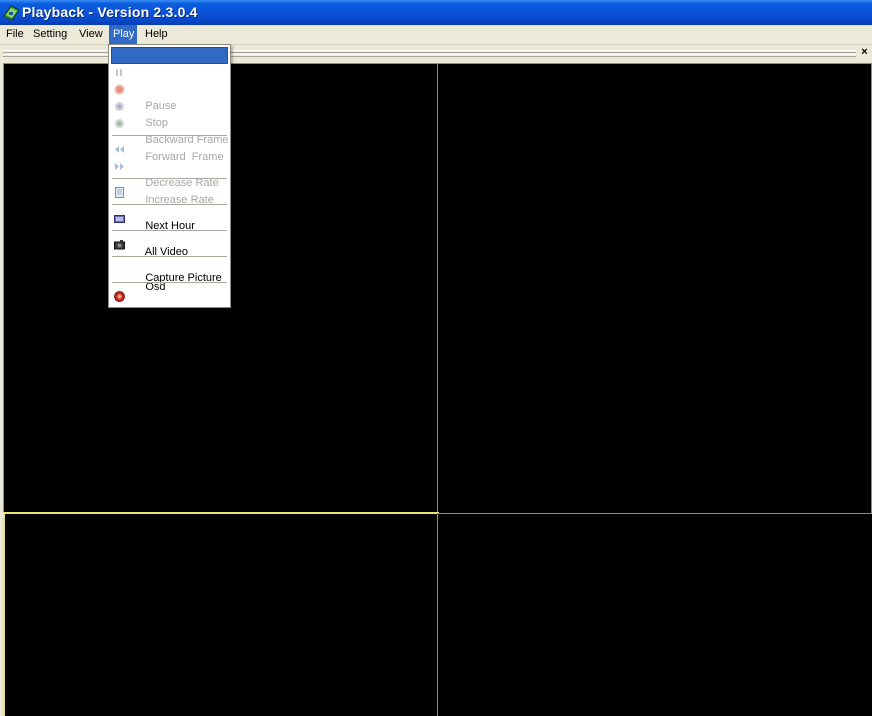 This screenshot has width=872, height=716. Describe the element at coordinates (119, 72) in the screenshot. I see `pause-icon` at that location.